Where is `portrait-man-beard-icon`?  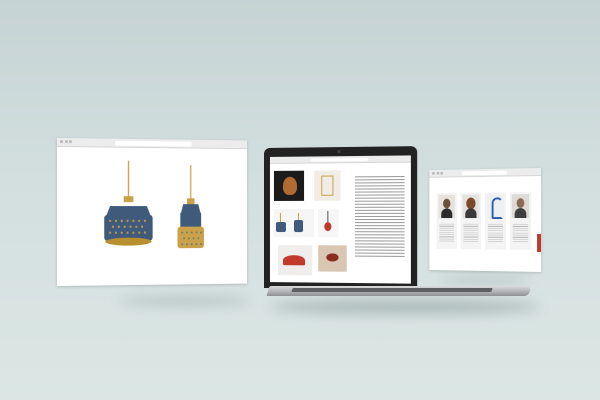 portrait-man-beard-icon is located at coordinates (447, 206).